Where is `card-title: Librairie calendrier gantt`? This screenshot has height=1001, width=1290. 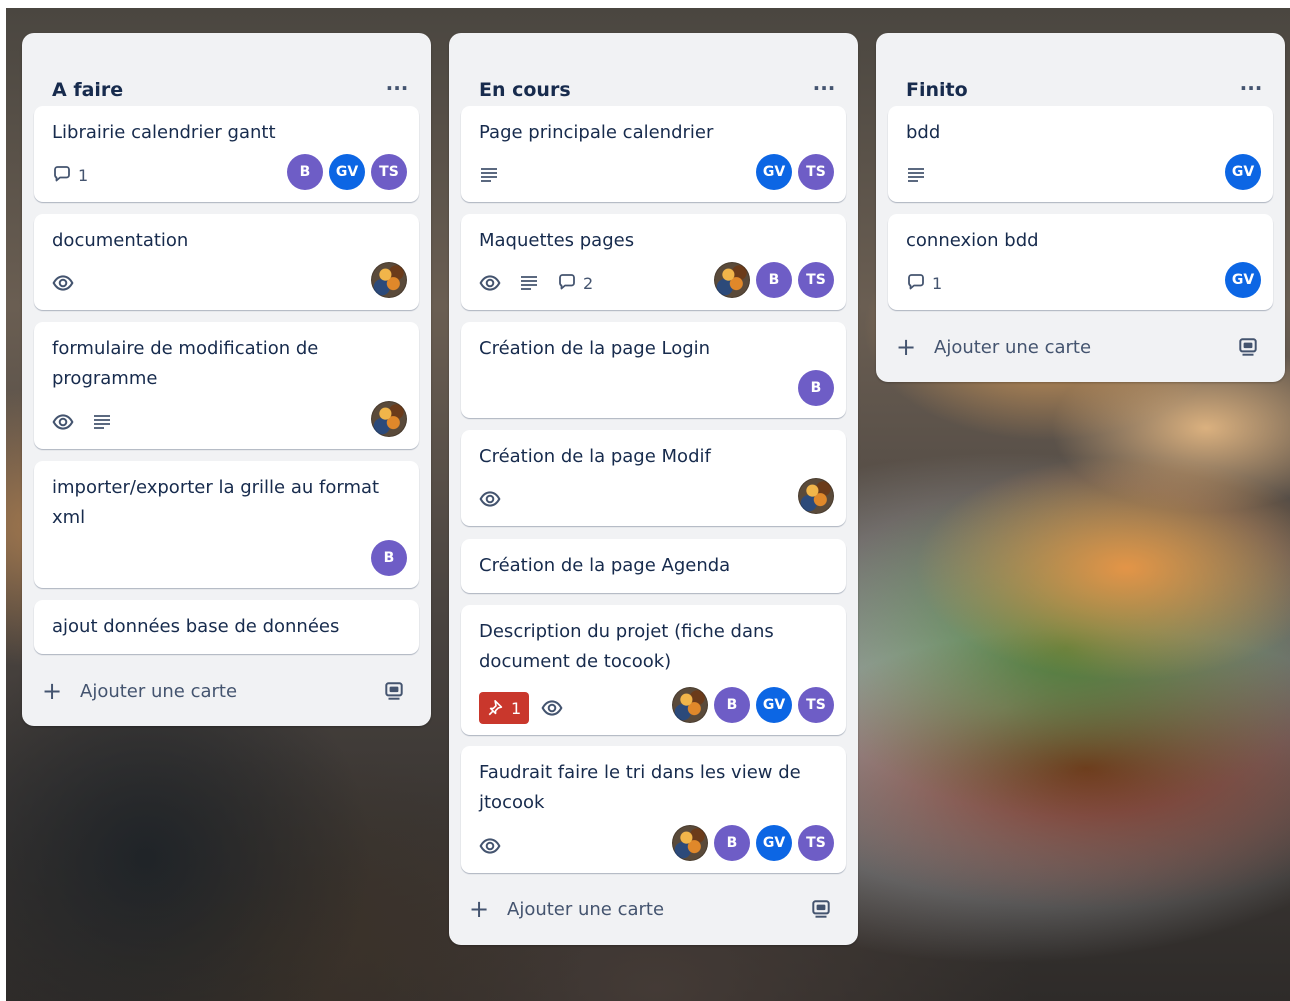
card-title: Librairie calendrier gantt is located at coordinates (164, 132).